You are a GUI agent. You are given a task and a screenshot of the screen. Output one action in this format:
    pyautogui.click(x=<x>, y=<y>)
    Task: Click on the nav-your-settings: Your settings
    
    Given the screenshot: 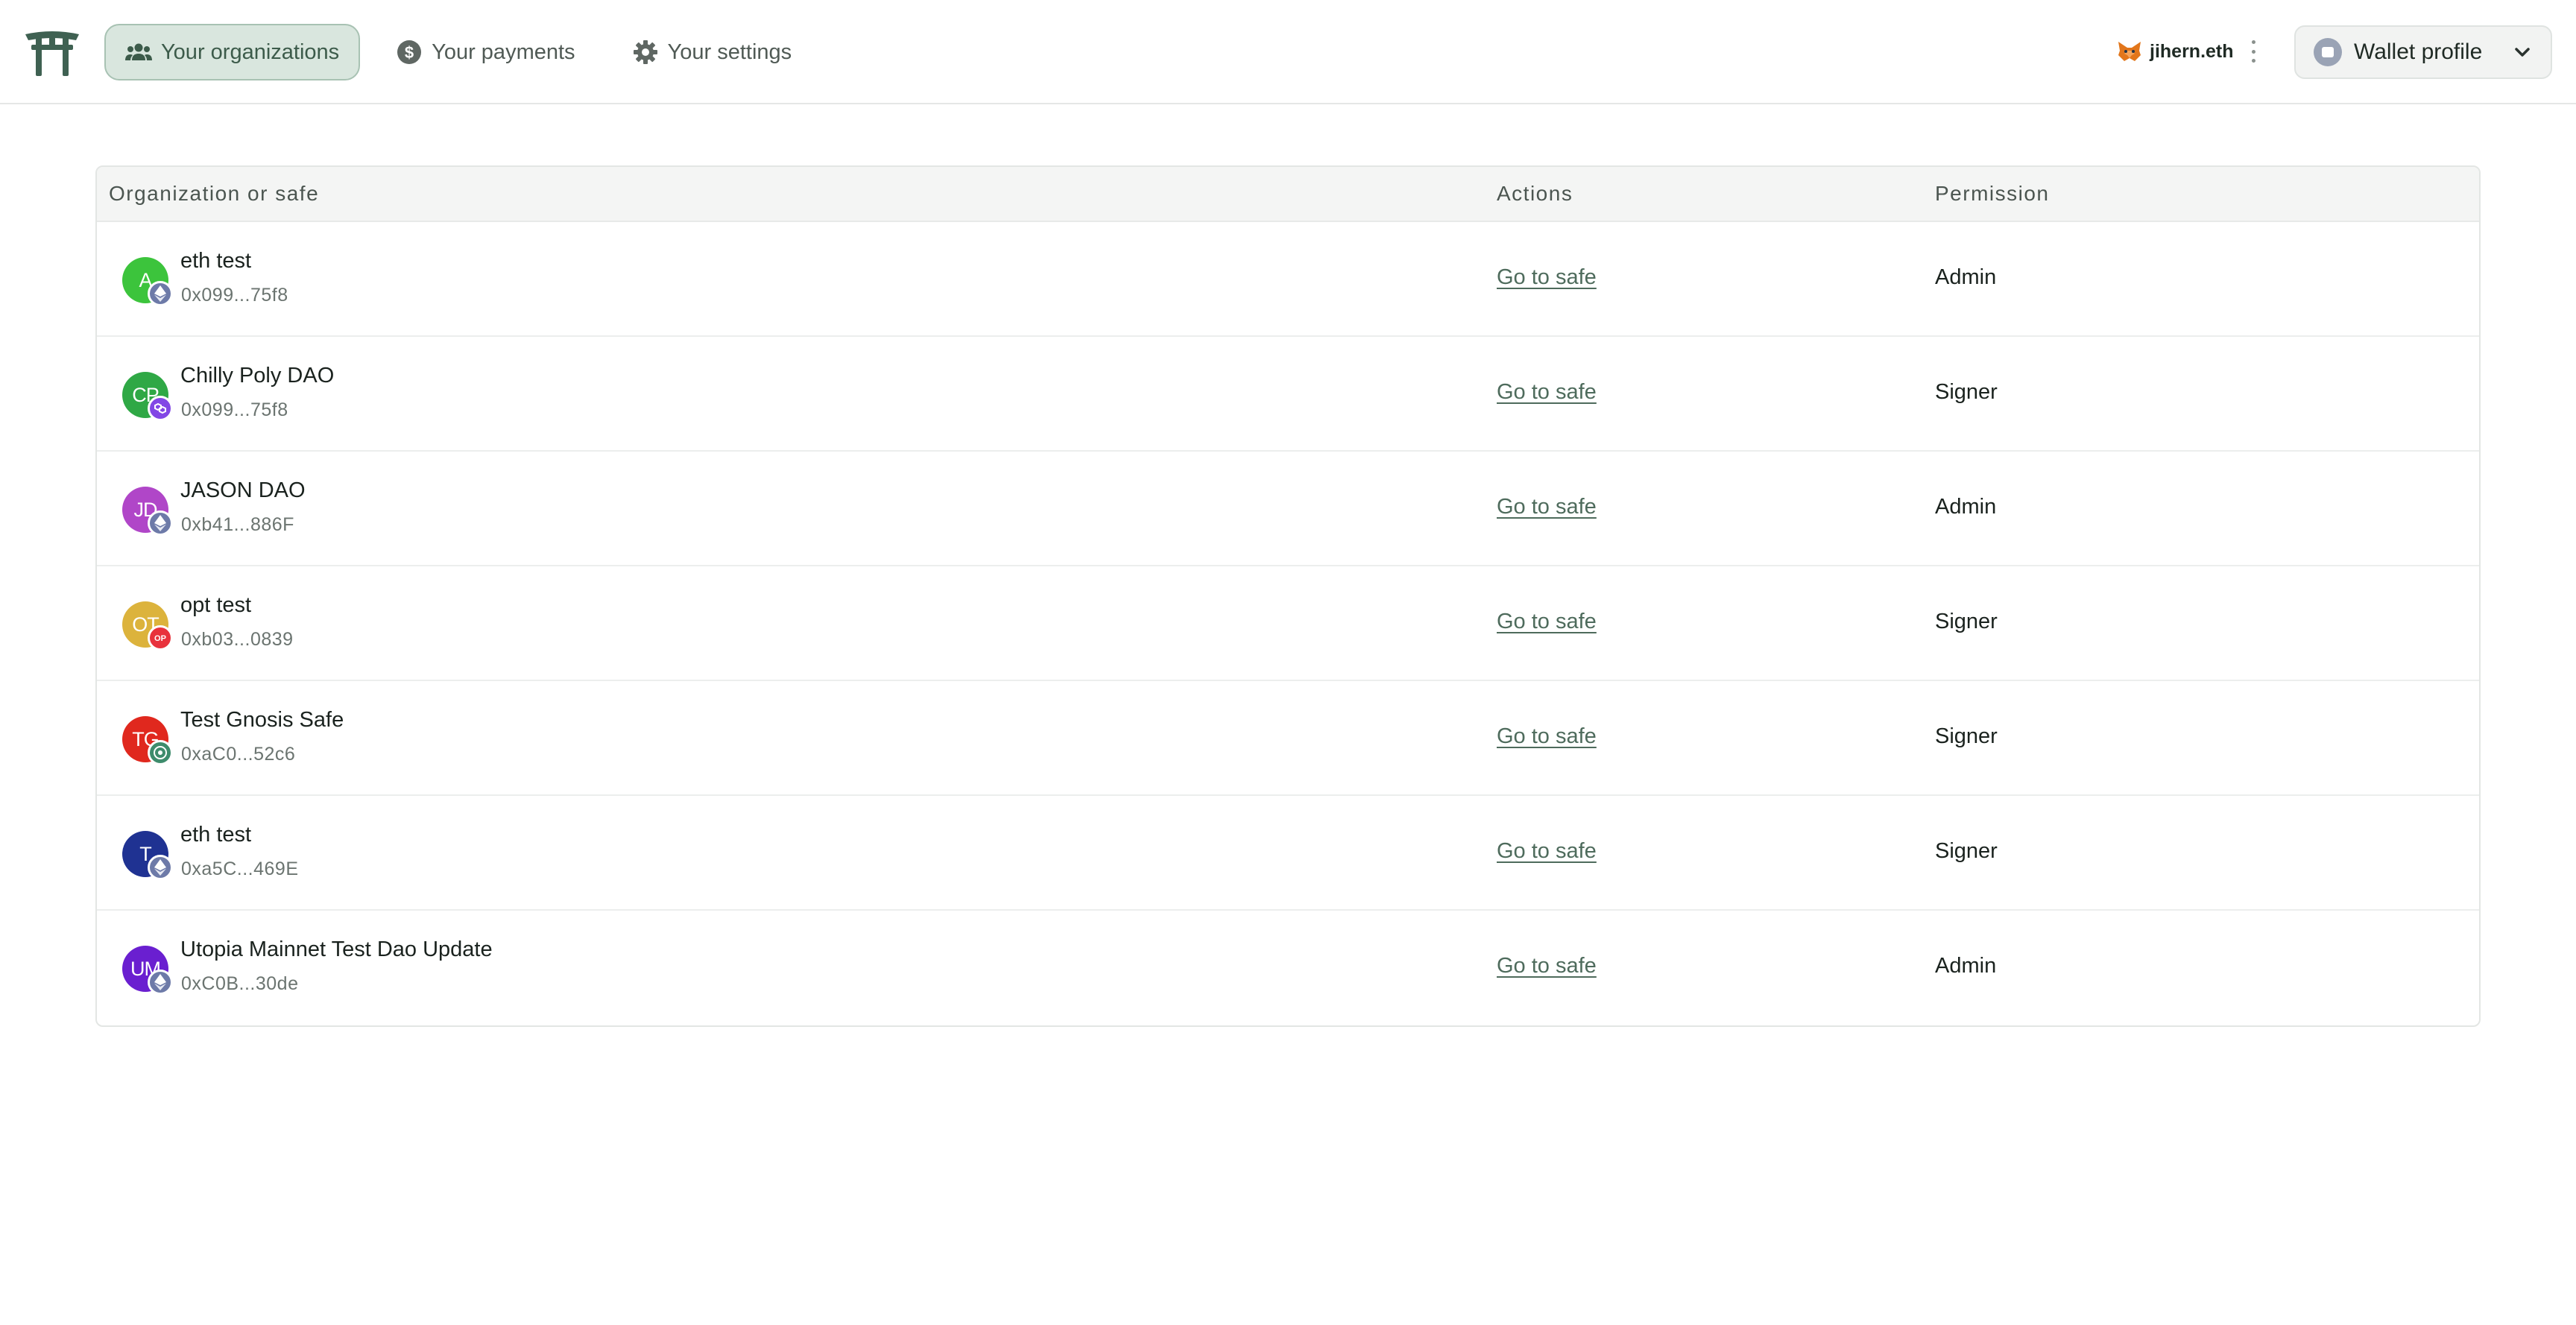 What is the action you would take?
    pyautogui.click(x=712, y=52)
    